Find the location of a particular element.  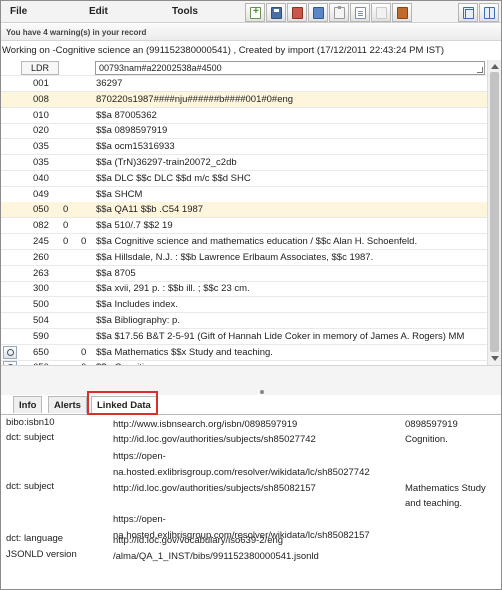

field-tag: 245 is located at coordinates (41, 241).